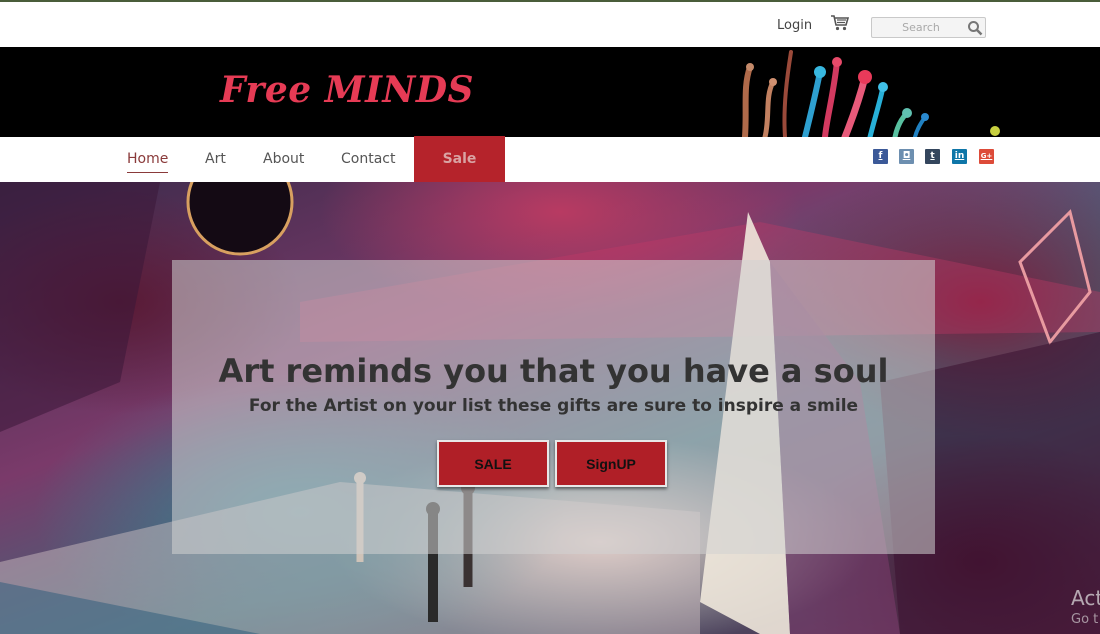 Image resolution: width=1100 pixels, height=634 pixels. Describe the element at coordinates (347, 90) in the screenshot. I see `site-logo: Free MINDS` at that location.